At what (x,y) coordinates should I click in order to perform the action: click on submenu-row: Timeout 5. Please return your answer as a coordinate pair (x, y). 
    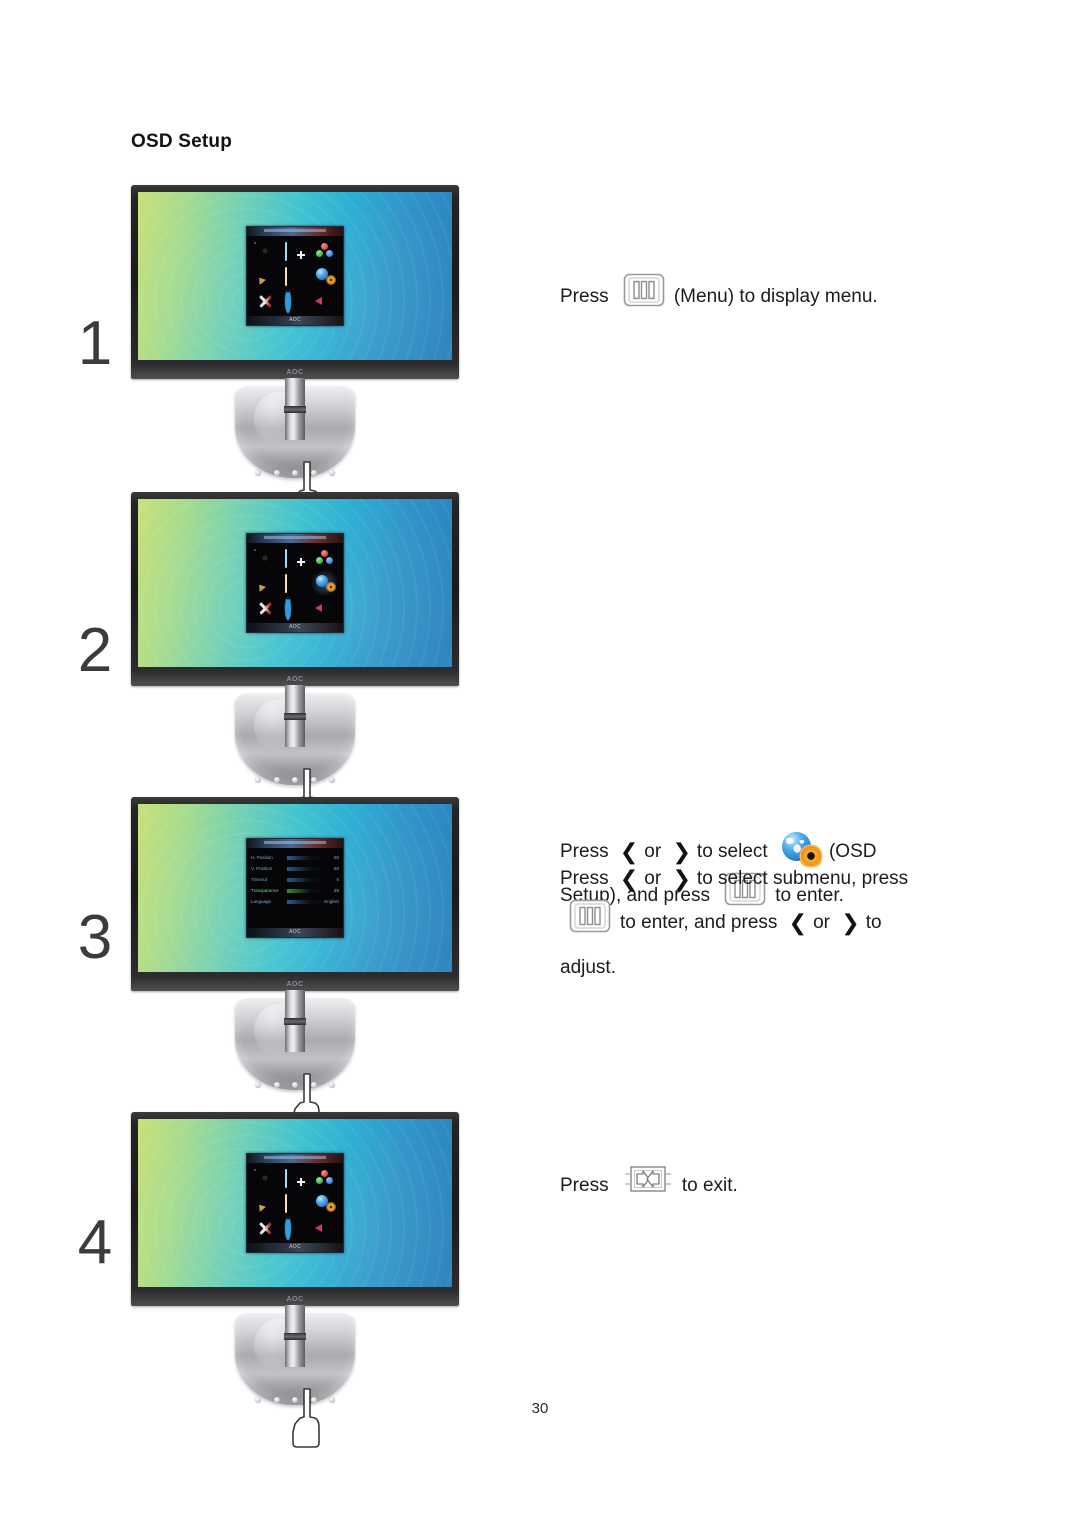
    Looking at the image, I should click on (295, 879).